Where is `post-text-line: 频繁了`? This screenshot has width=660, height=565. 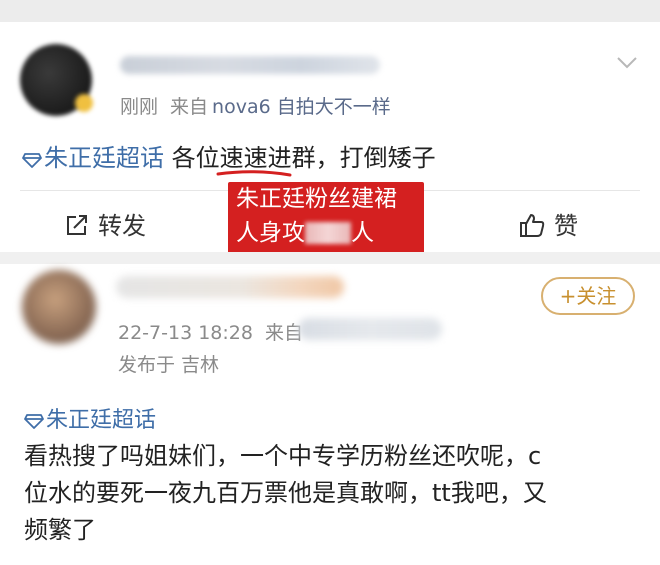
post-text-line: 频繁了 is located at coordinates (60, 530).